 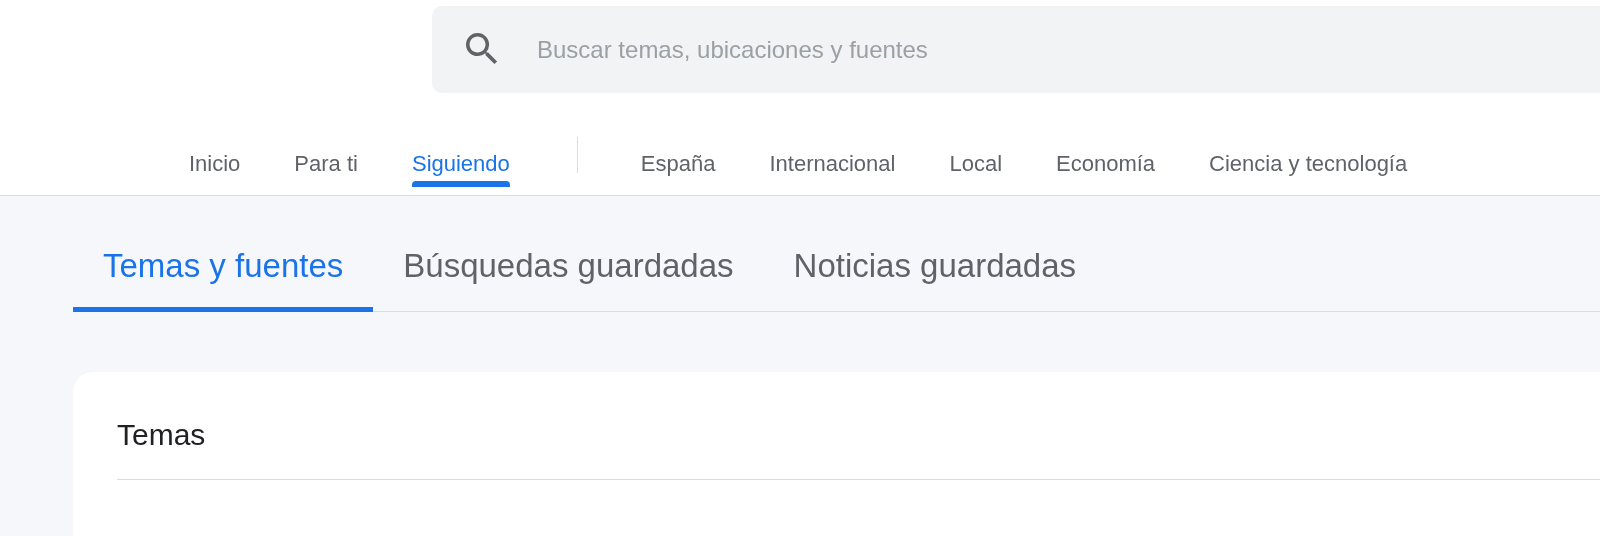 What do you see at coordinates (326, 159) in the screenshot?
I see `nav-tab: Para ti` at bounding box center [326, 159].